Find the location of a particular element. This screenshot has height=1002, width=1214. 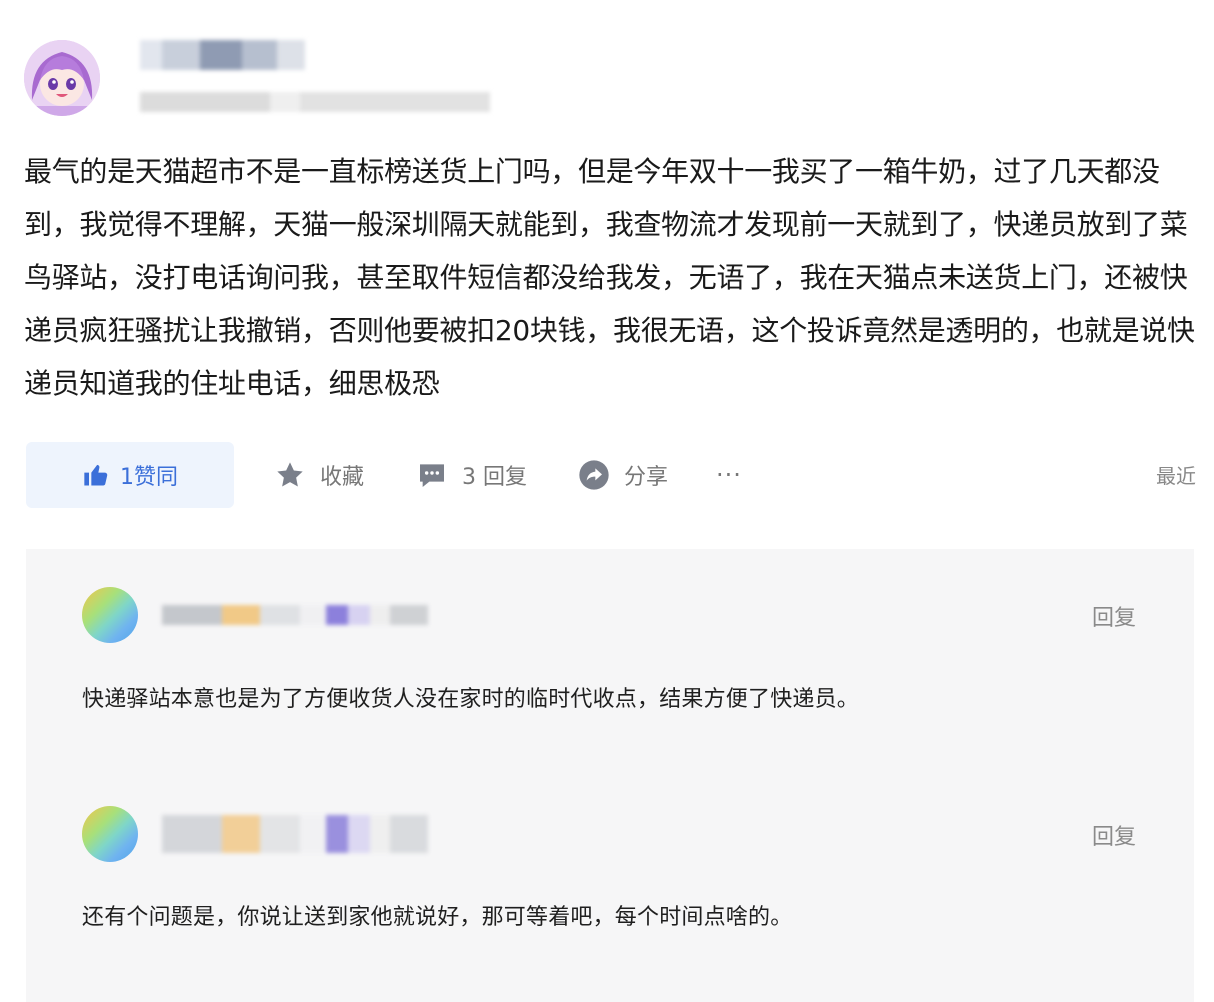

favorite-label: 收藏 is located at coordinates (342, 477).